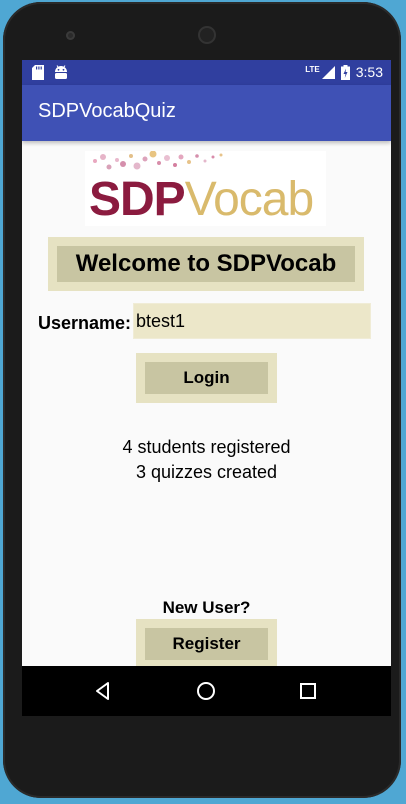 The image size is (406, 804). What do you see at coordinates (252, 321) in the screenshot?
I see `username-input: btest1` at bounding box center [252, 321].